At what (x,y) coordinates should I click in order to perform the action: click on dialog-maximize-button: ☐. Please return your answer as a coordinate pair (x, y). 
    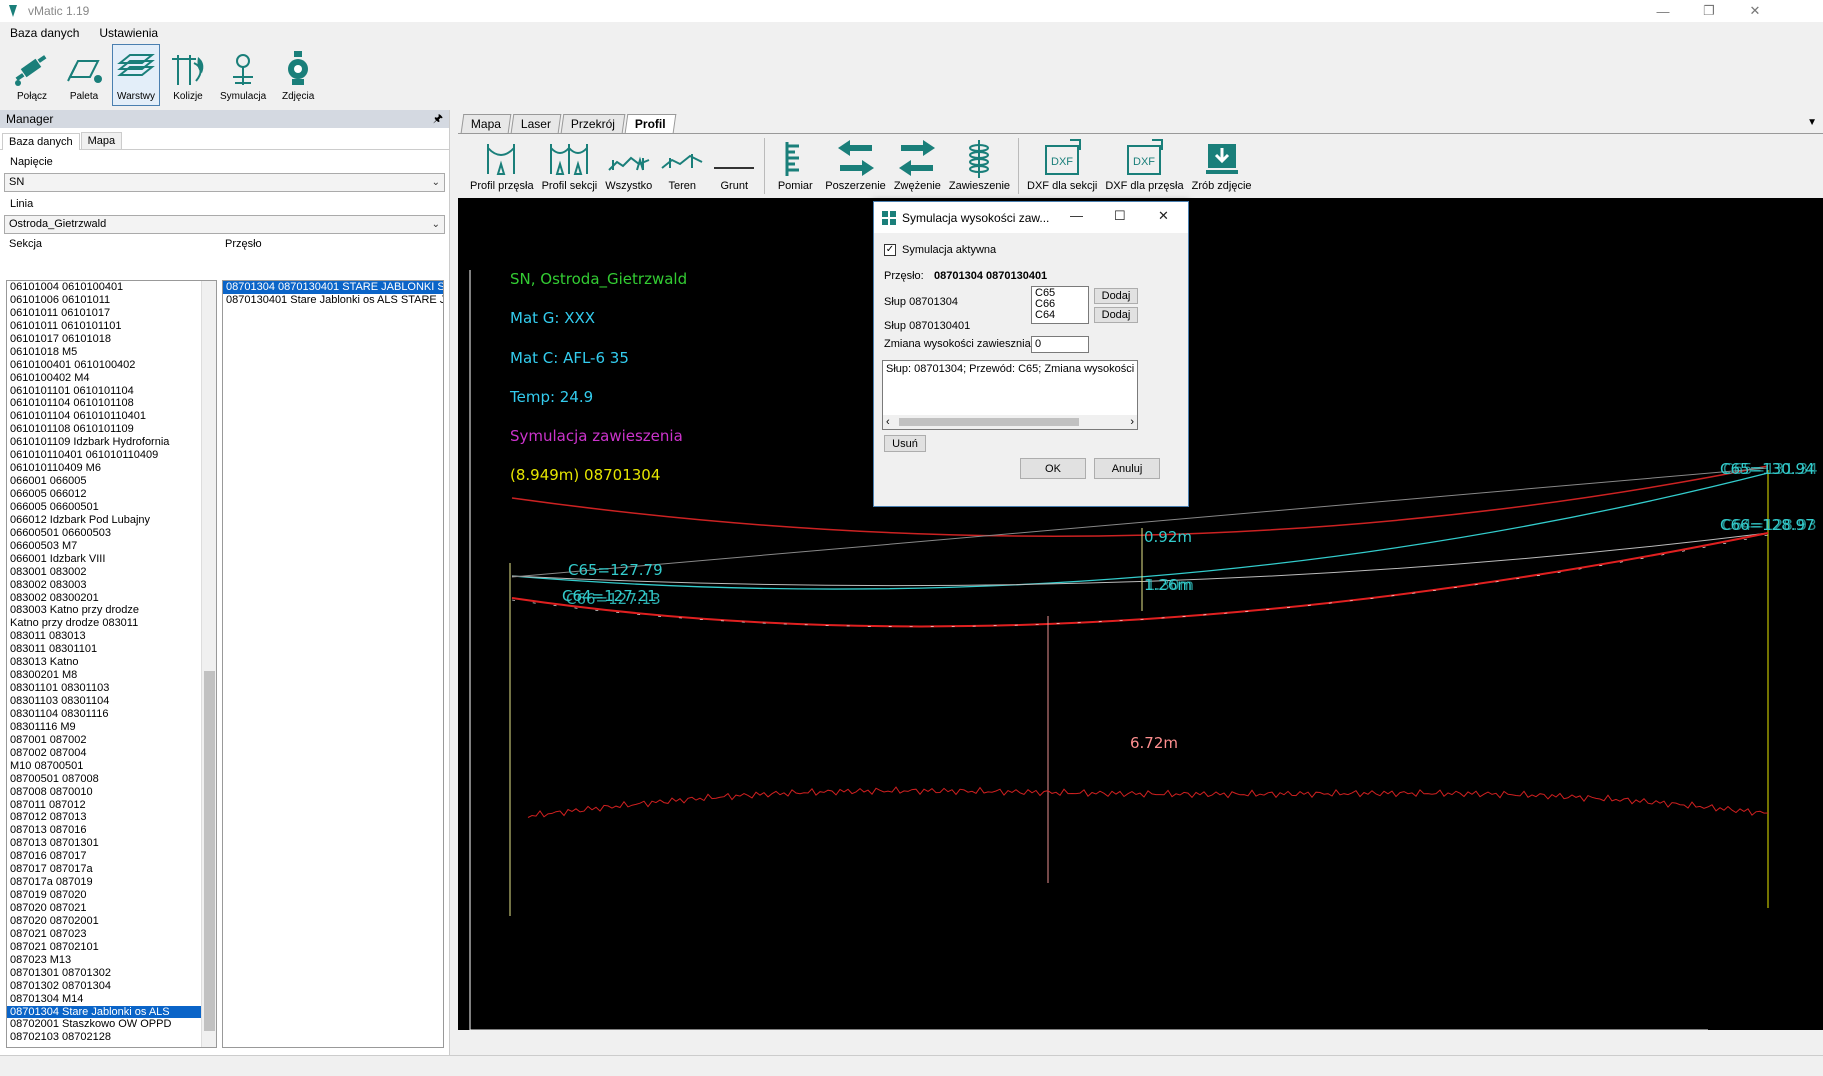
    Looking at the image, I should click on (1120, 216).